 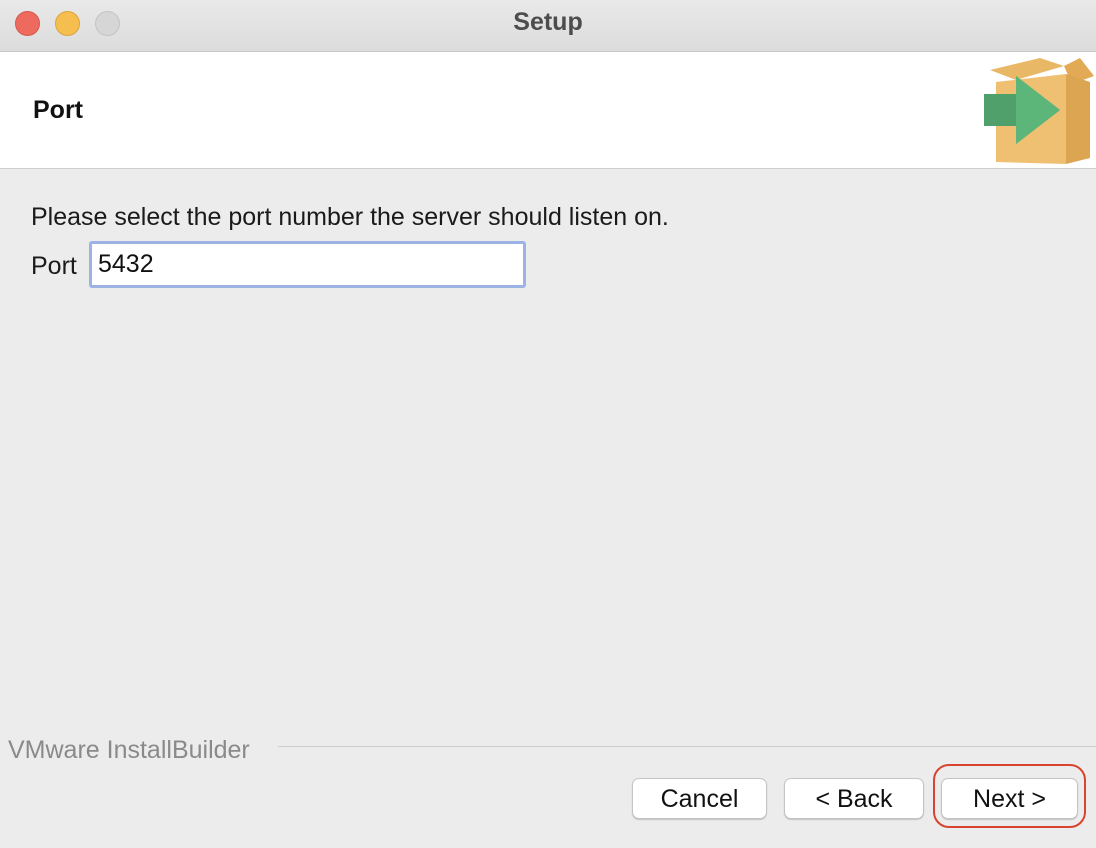 What do you see at coordinates (1039, 111) in the screenshot?
I see `package-box-arrow-icon` at bounding box center [1039, 111].